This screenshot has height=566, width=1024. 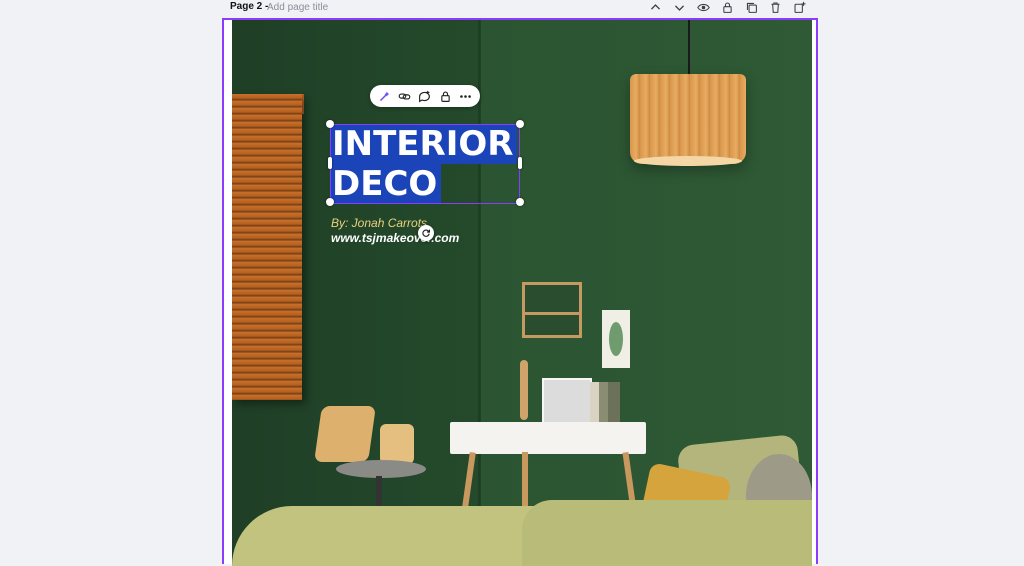 I want to click on page-header: Page 2 -, so click(x=520, y=8).